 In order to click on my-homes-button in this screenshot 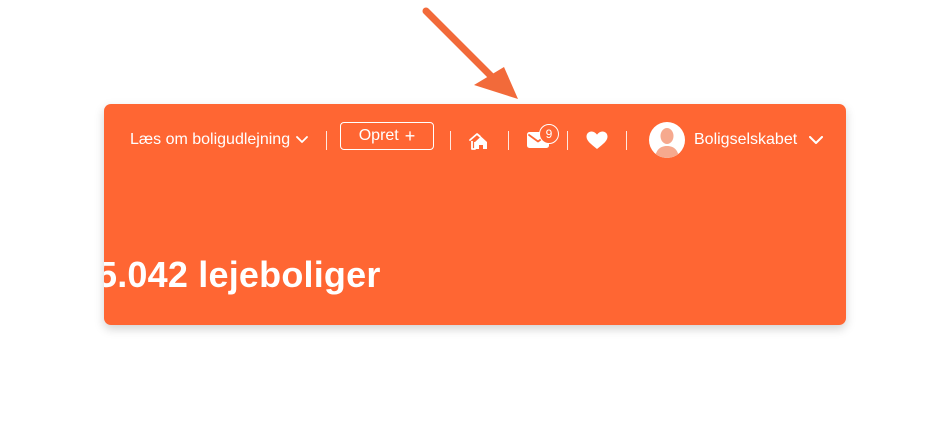, I will do `click(478, 140)`.